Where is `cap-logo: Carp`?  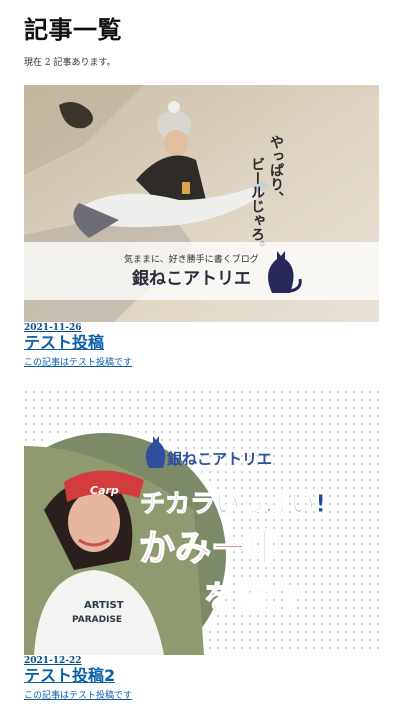 cap-logo: Carp is located at coordinates (104, 490).